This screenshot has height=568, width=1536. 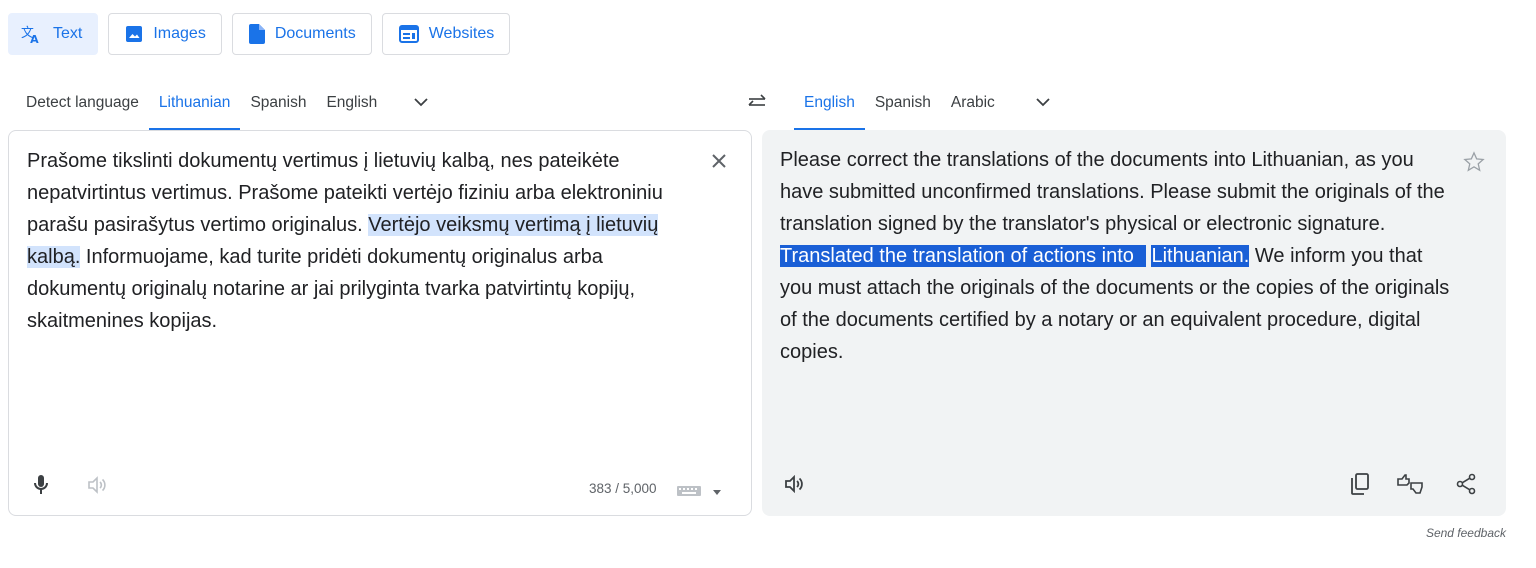 I want to click on text-mode-button: 文A Text, so click(x=53, y=34).